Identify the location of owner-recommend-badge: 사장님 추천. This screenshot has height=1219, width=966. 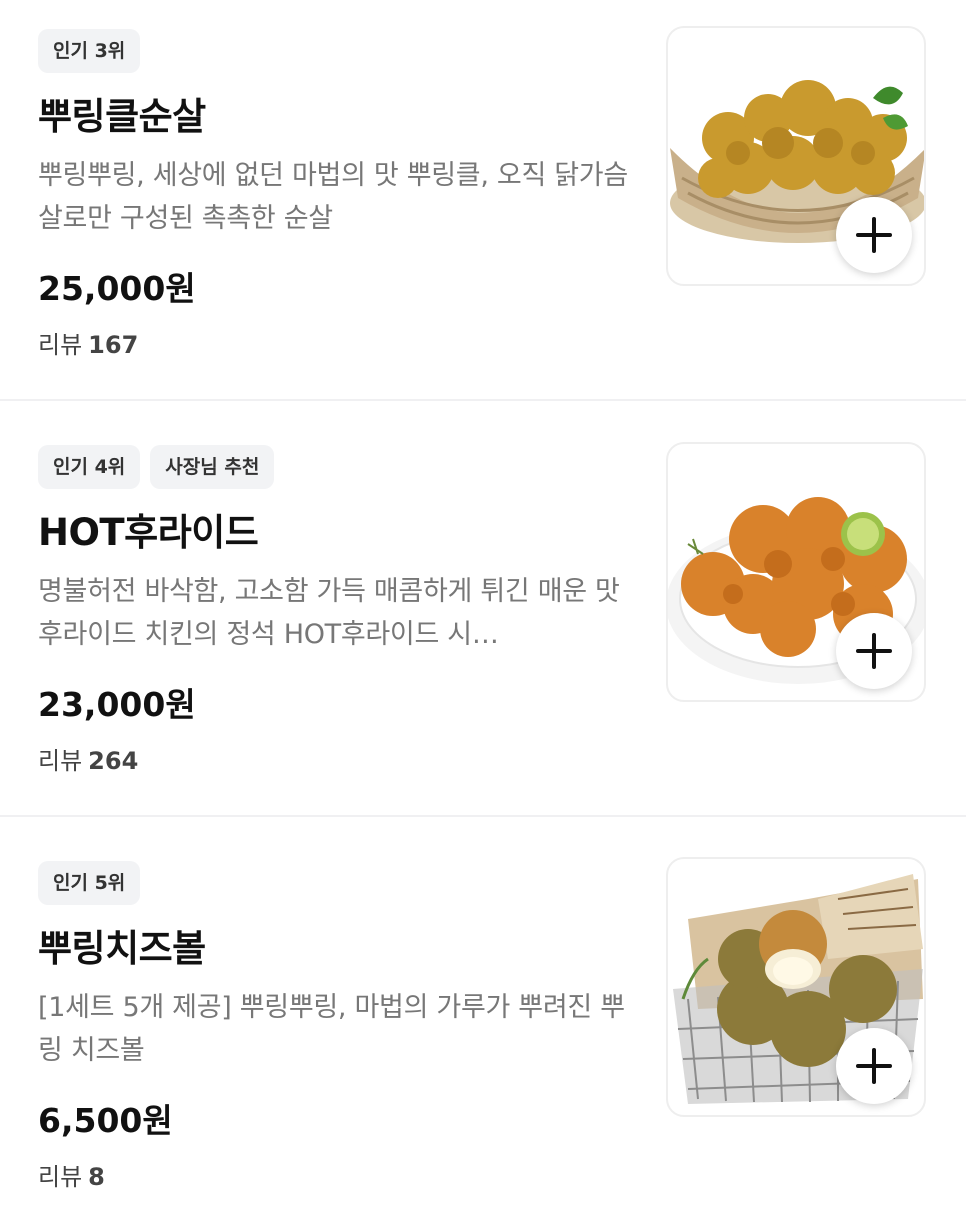
(212, 467).